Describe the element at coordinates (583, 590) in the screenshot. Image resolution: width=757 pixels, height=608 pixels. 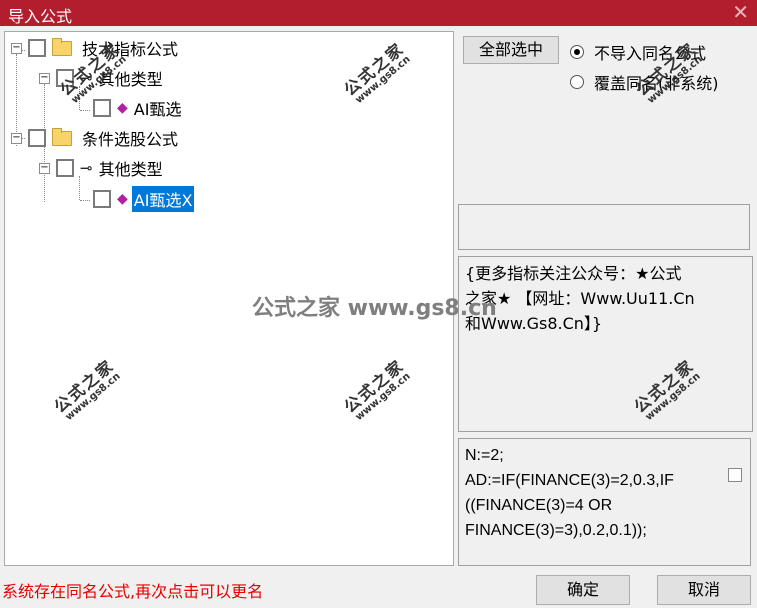
I see `ok-button: 确定` at that location.